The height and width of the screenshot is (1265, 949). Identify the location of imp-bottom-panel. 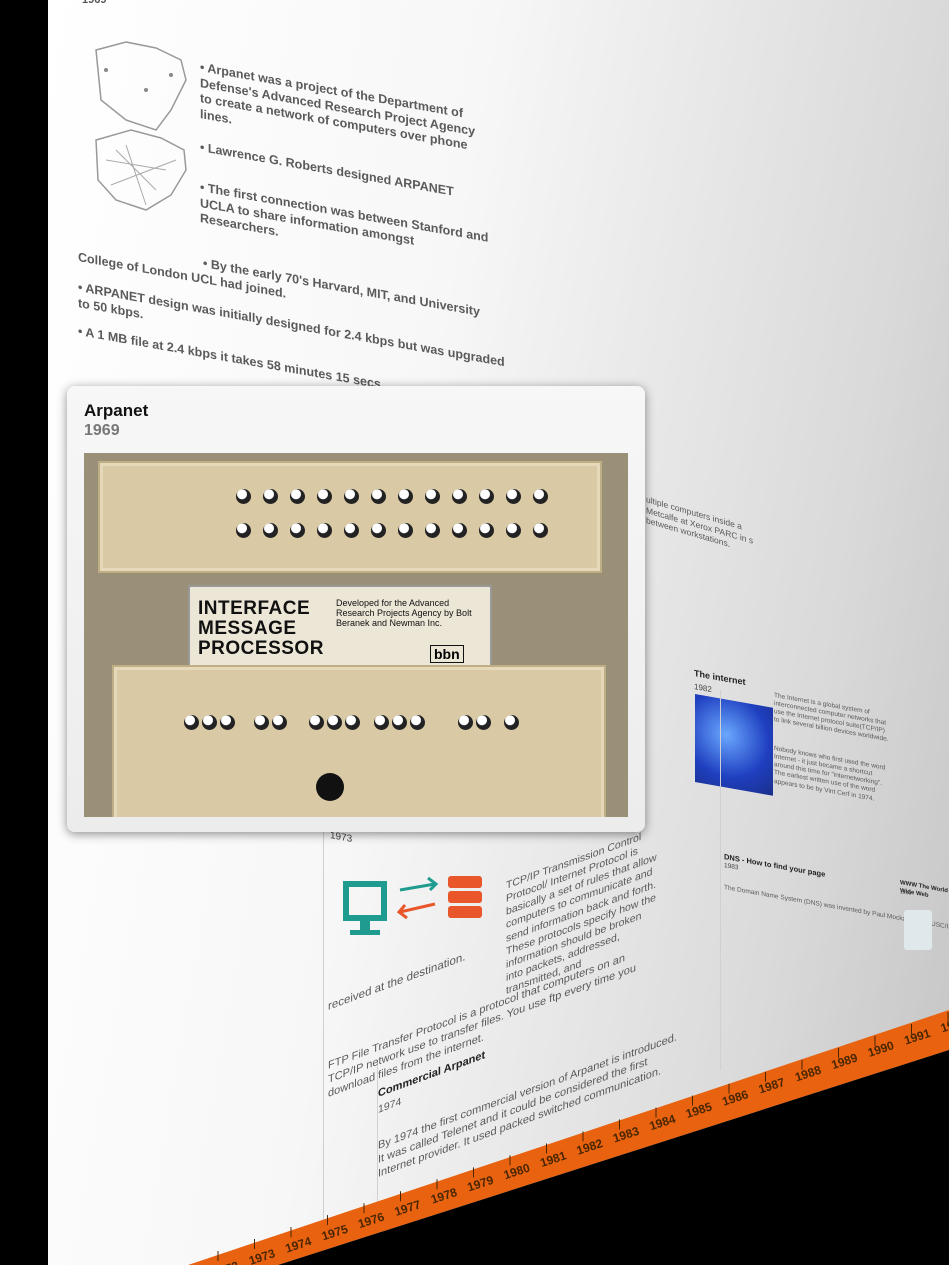
(359, 741).